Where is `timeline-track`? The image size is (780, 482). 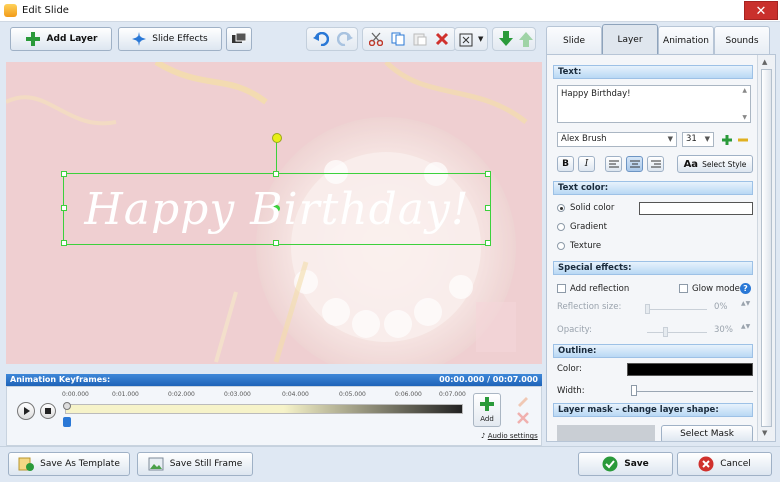
timeline-track is located at coordinates (264, 409).